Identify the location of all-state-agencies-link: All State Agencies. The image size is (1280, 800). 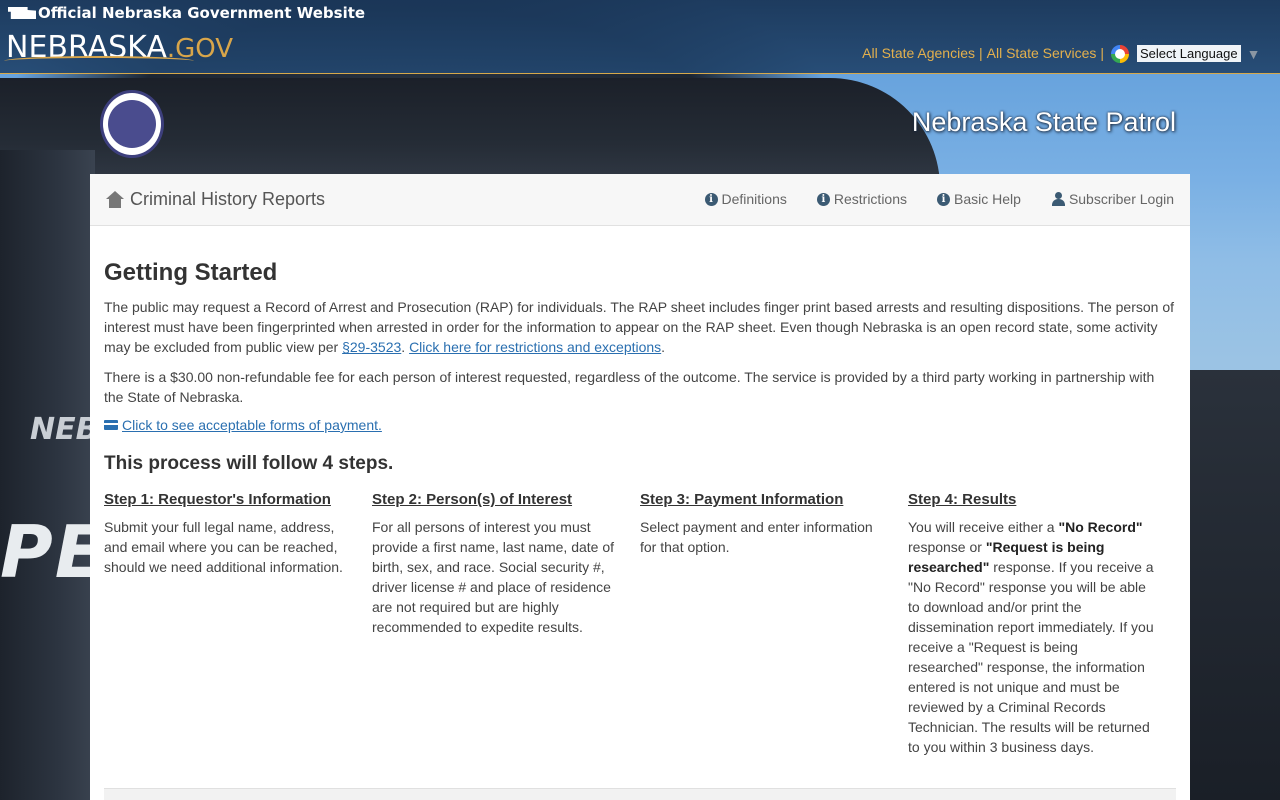
(918, 53).